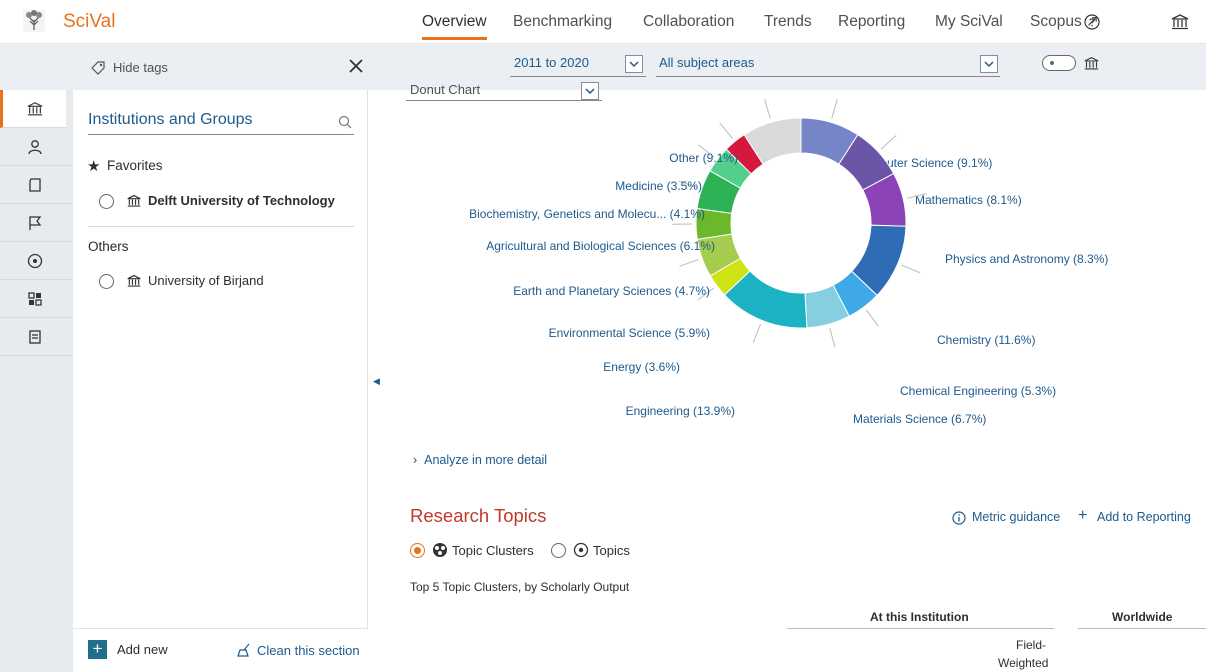 The width and height of the screenshot is (1206, 672). Describe the element at coordinates (244, 650) in the screenshot. I see `broom-icon` at that location.